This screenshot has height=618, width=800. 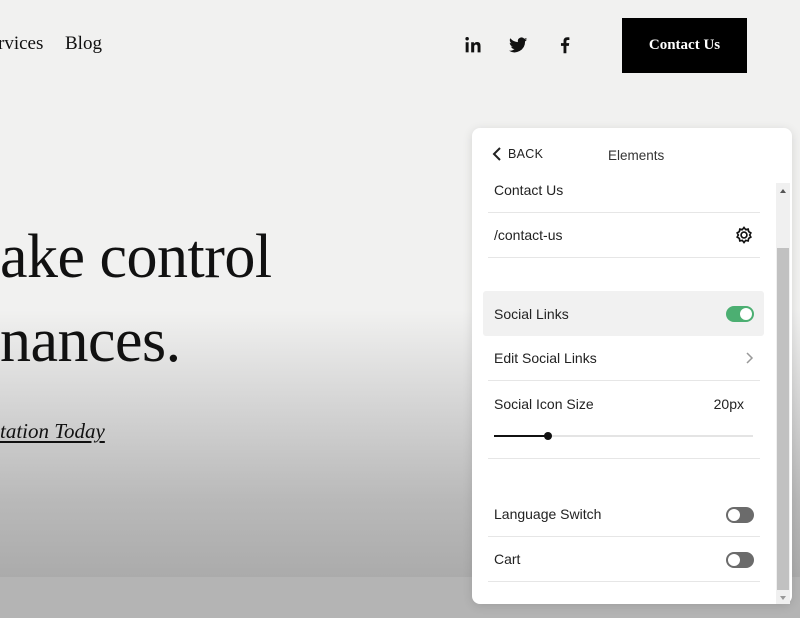 What do you see at coordinates (83, 44) in the screenshot?
I see `nav-blog: Blog` at bounding box center [83, 44].